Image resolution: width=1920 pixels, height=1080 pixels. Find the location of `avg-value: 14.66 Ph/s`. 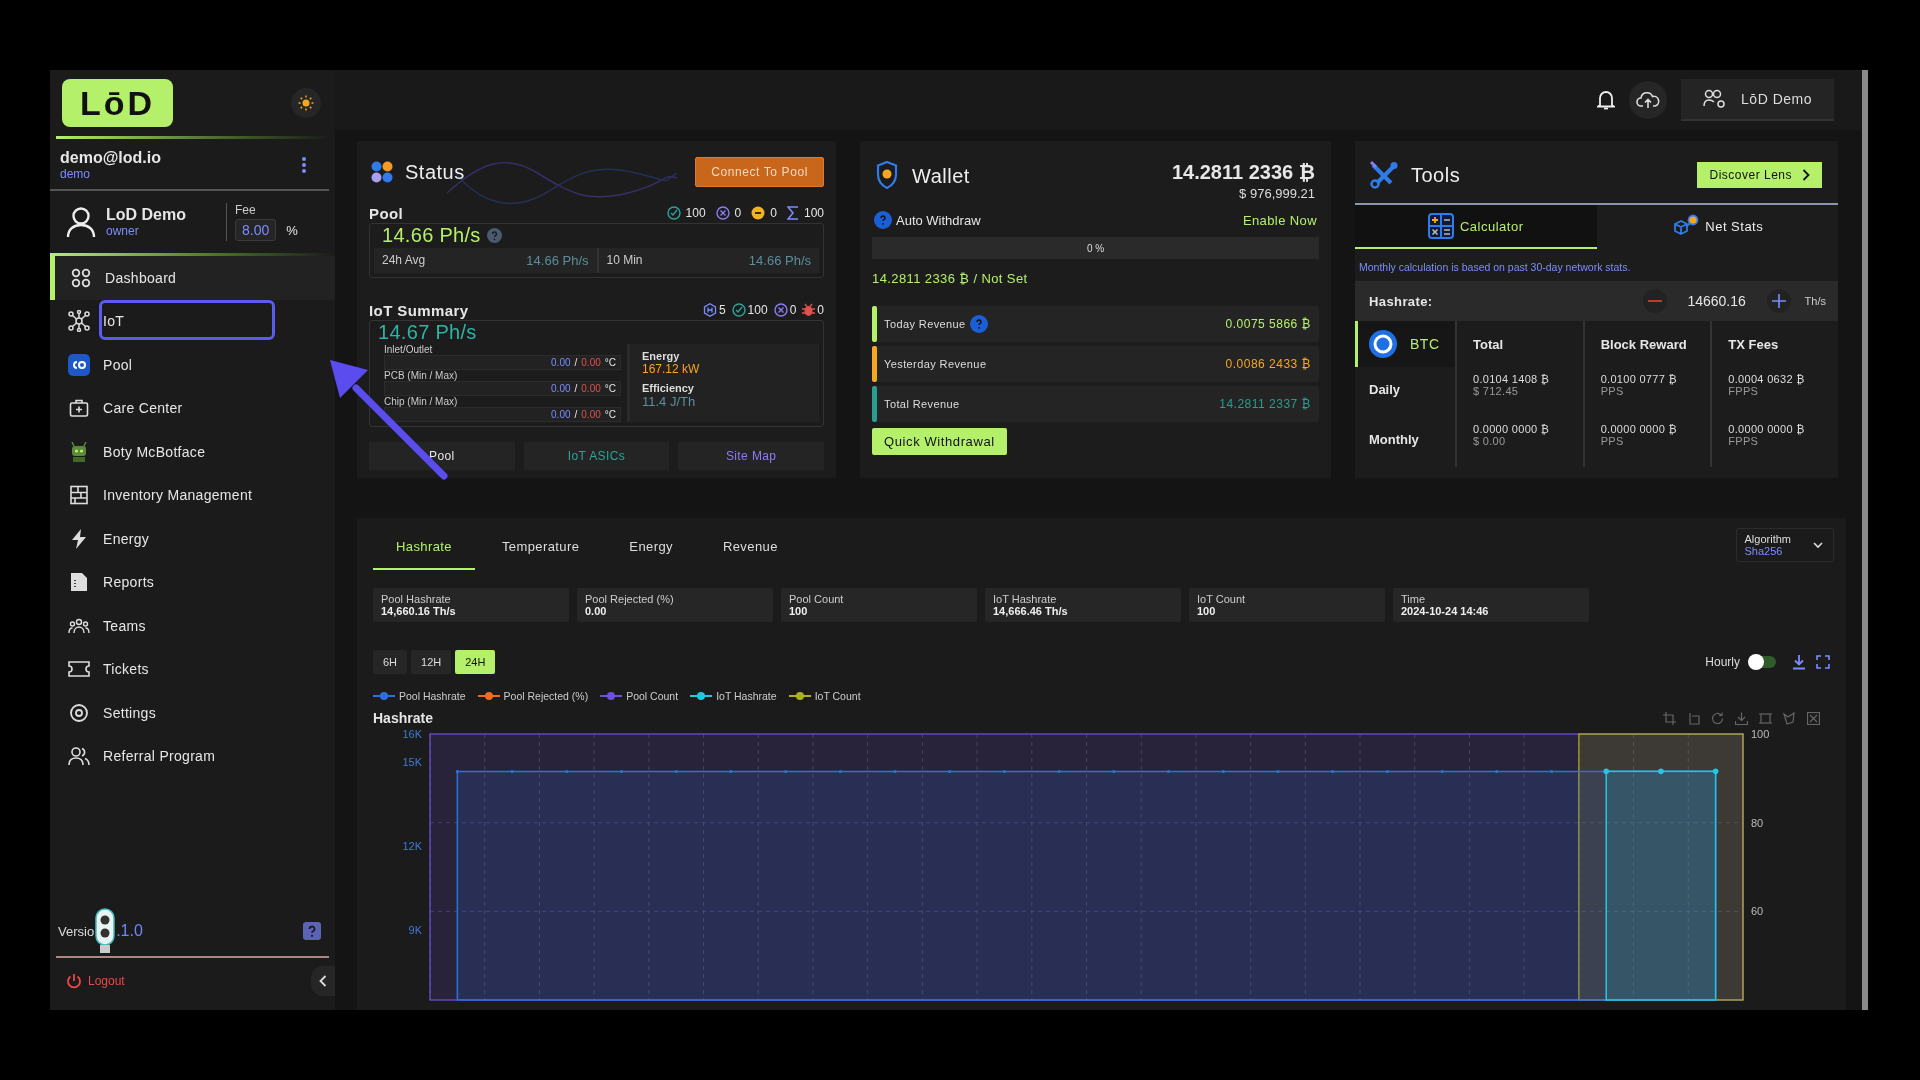

avg-value: 14.66 Ph/s is located at coordinates (557, 260).